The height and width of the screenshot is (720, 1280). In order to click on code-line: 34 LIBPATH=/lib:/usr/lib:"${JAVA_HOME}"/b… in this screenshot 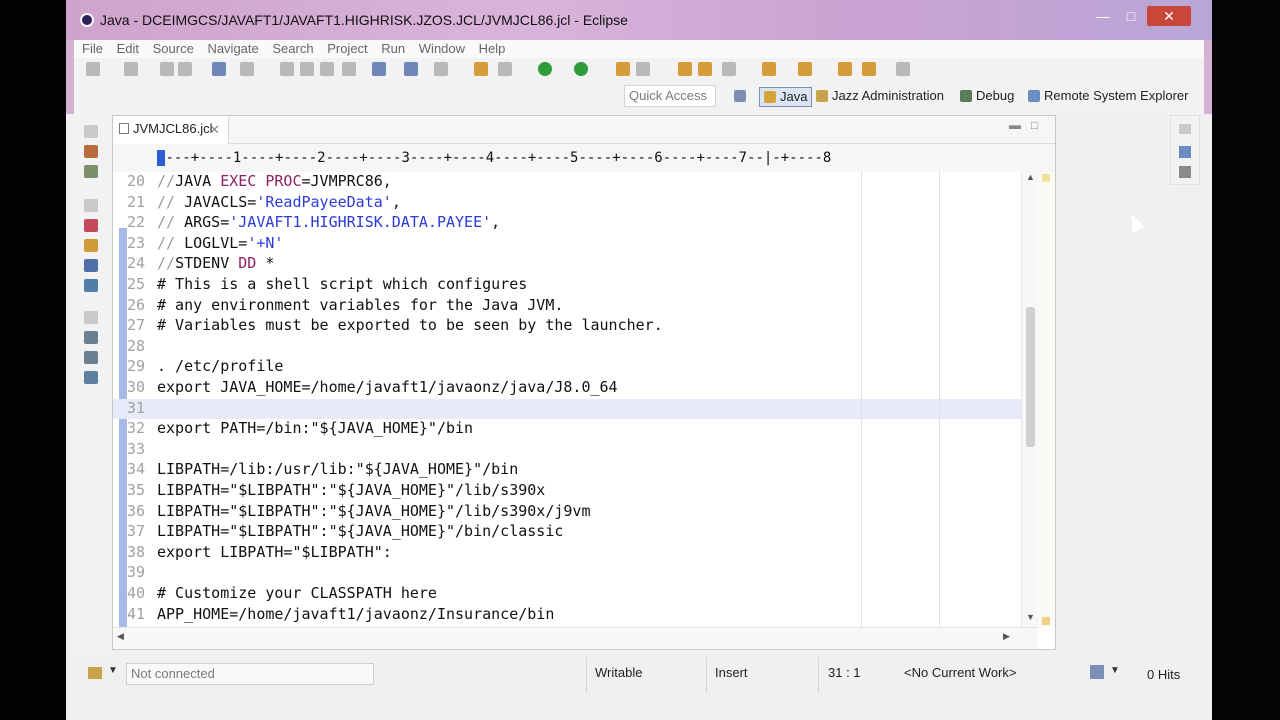, I will do `click(567, 470)`.